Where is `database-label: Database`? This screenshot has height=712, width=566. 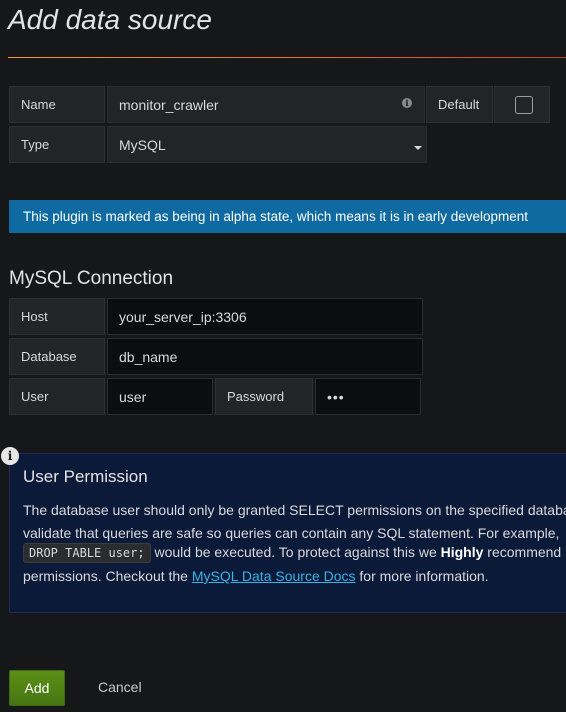 database-label: Database is located at coordinates (57, 356).